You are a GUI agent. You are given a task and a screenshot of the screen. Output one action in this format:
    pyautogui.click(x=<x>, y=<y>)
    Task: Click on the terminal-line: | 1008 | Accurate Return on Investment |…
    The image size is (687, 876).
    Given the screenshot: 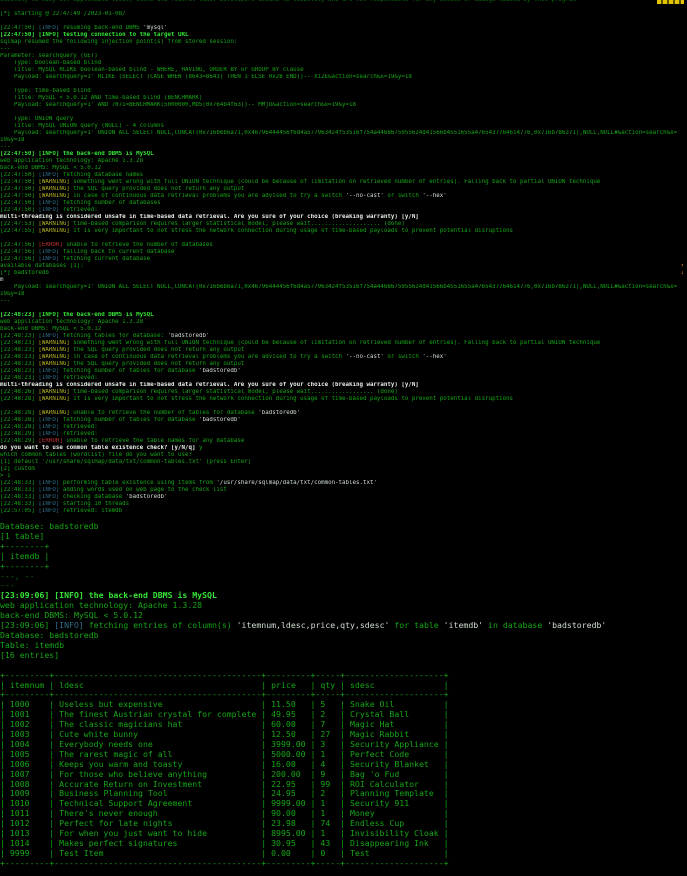 What is the action you would take?
    pyautogui.click(x=224, y=784)
    